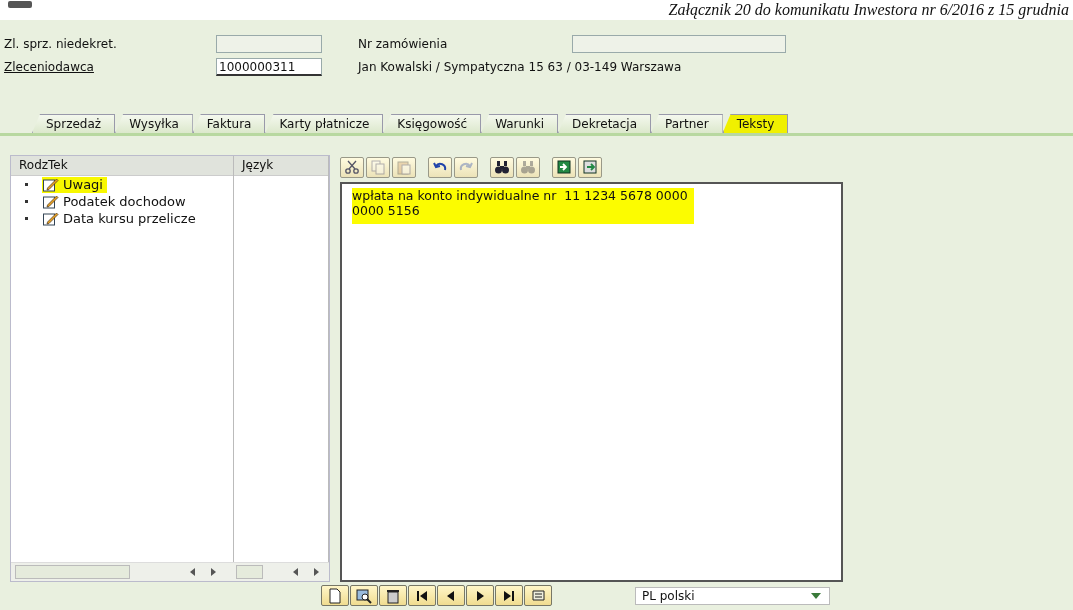 The height and width of the screenshot is (610, 1073). Describe the element at coordinates (74, 123) in the screenshot. I see `tab: Sprzedaż` at that location.